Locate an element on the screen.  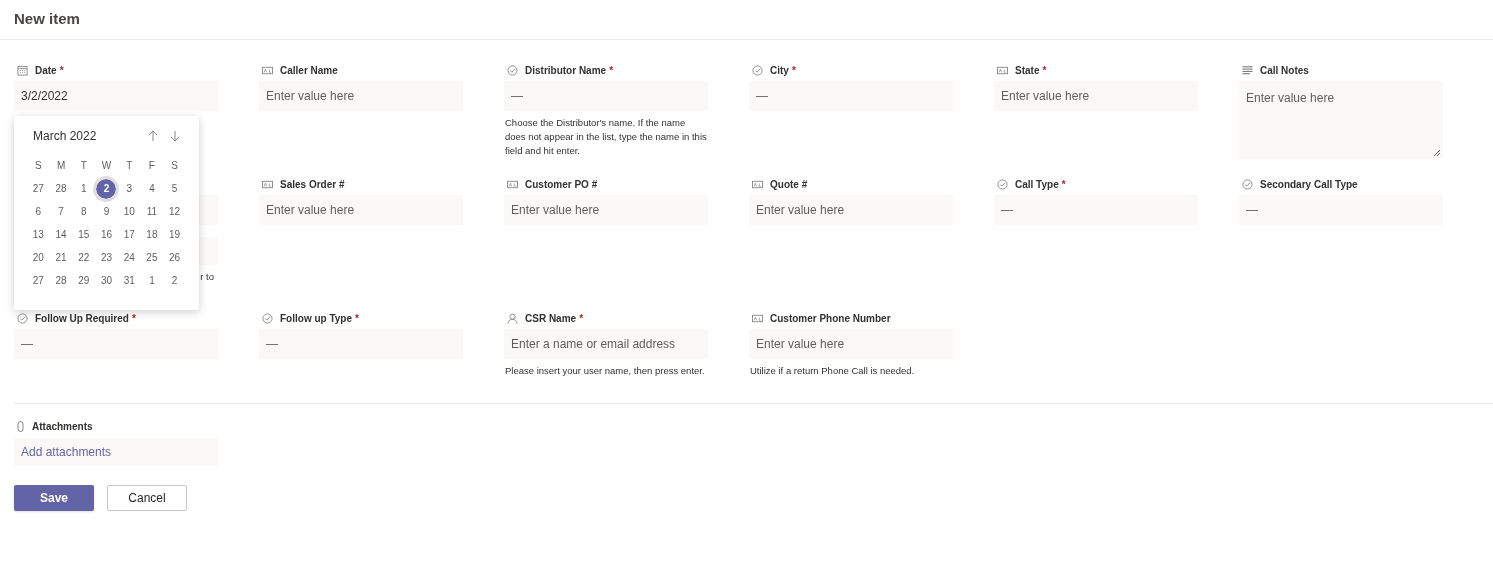
calendar-day: 3 is located at coordinates (129, 188).